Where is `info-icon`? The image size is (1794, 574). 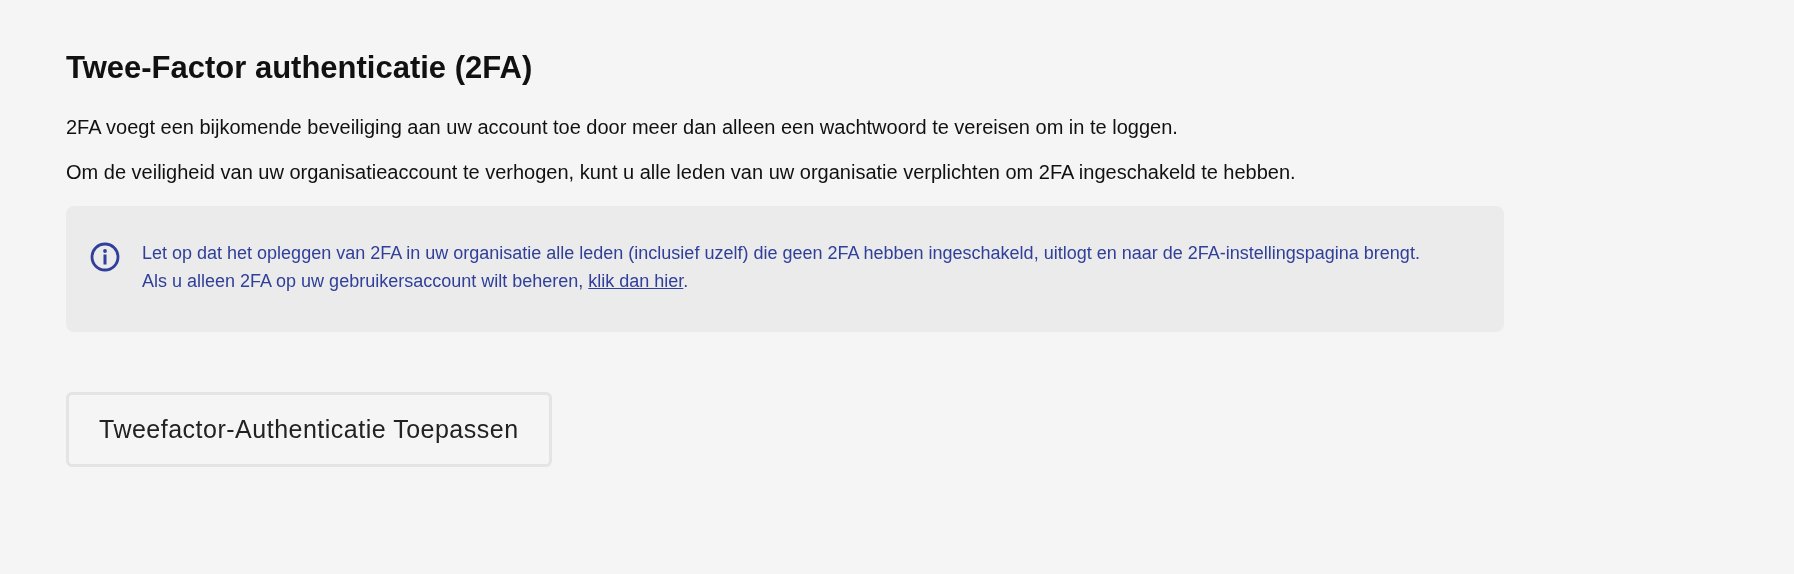 info-icon is located at coordinates (105, 257).